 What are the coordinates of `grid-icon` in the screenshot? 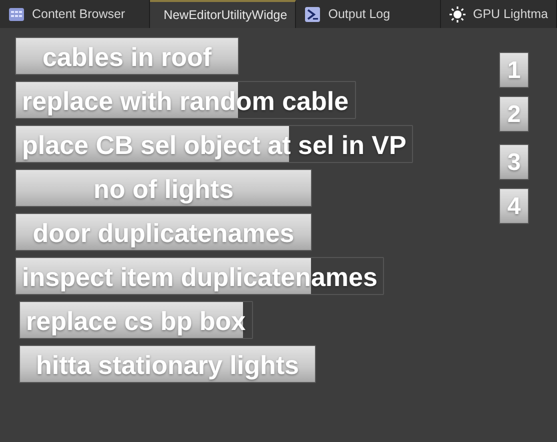 It's located at (16, 14).